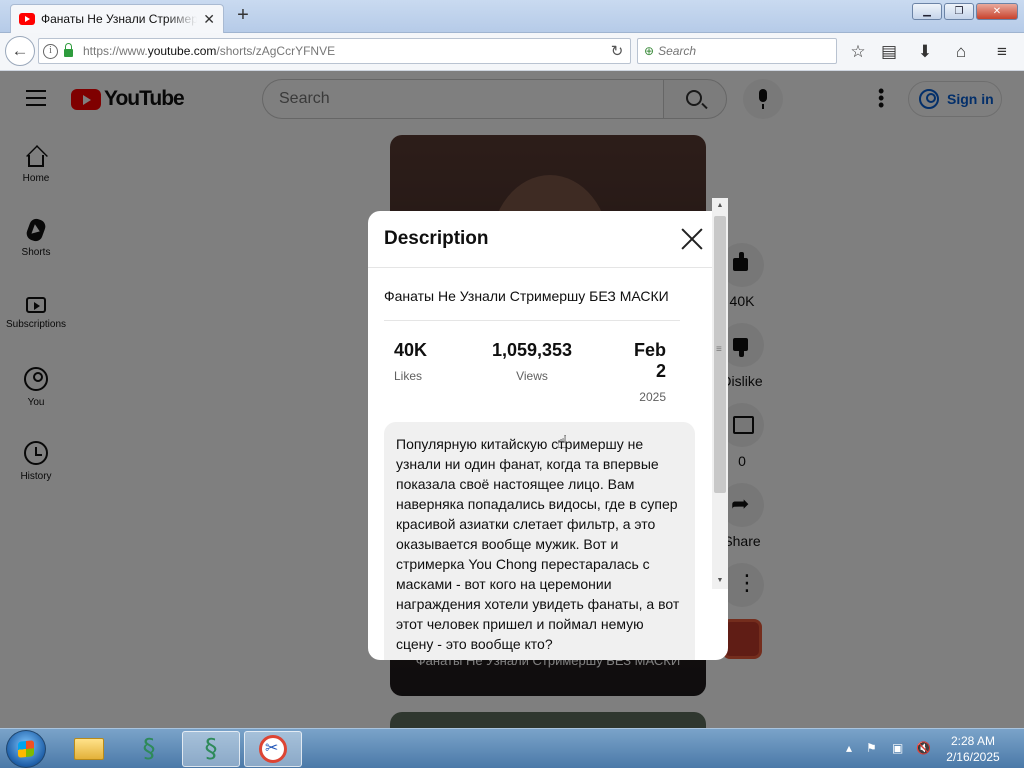 The width and height of the screenshot is (1024, 768). I want to click on show-hidden-icons-icon: ▴, so click(849, 748).